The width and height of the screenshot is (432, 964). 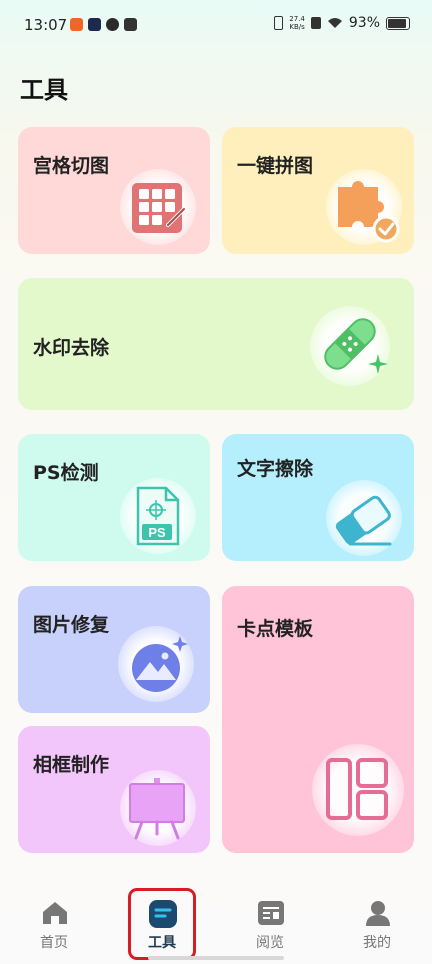 What do you see at coordinates (356, 346) in the screenshot?
I see `bandage-icon` at bounding box center [356, 346].